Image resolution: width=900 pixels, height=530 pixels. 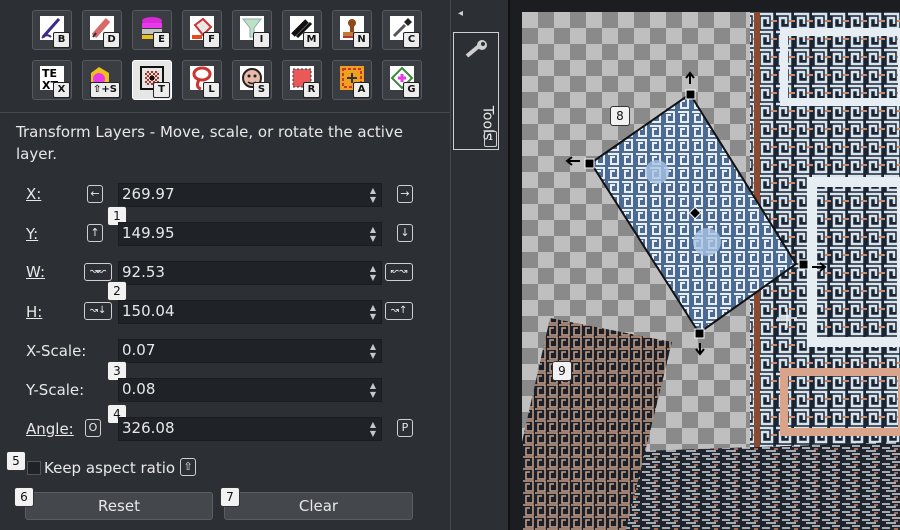 I want to click on text-tool-button: TE XT X, so click(x=52, y=80).